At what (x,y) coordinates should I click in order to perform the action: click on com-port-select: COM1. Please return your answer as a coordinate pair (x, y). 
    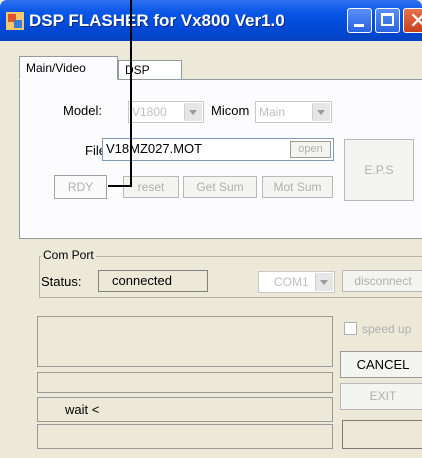
    Looking at the image, I should click on (296, 282).